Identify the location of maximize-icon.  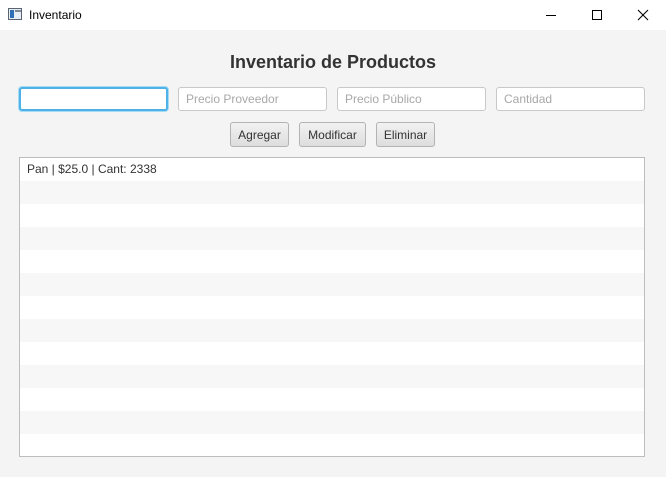
(597, 15).